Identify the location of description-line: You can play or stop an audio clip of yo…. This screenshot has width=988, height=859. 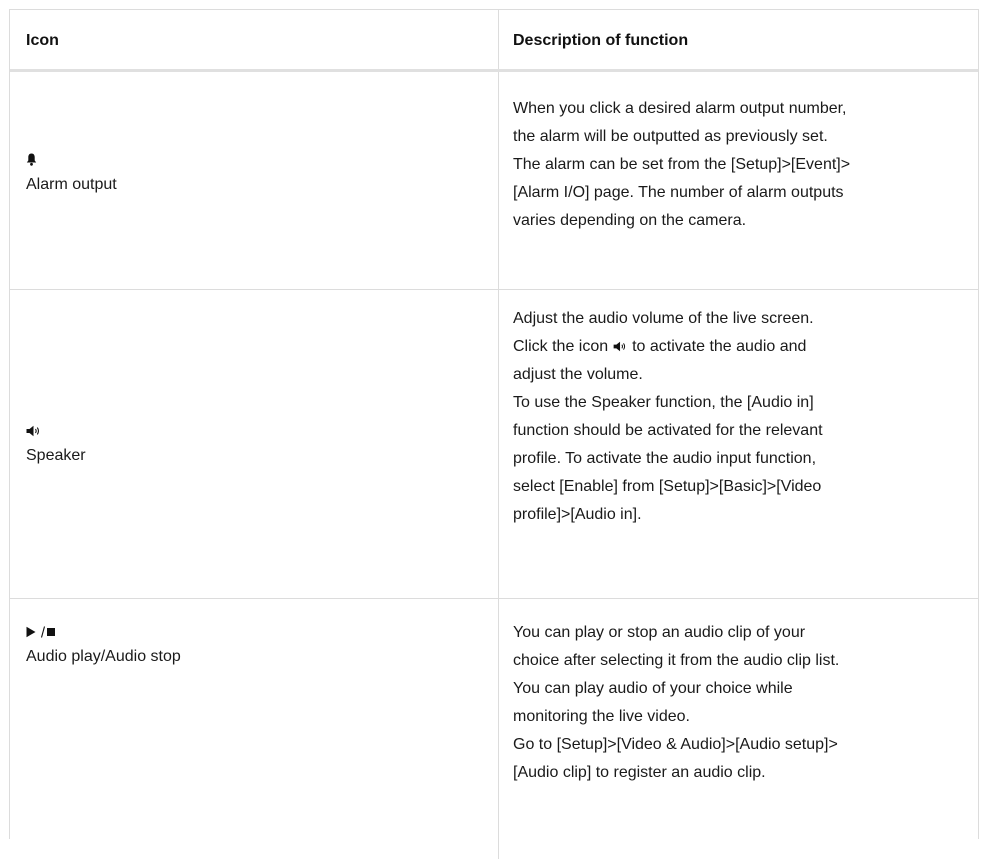
(659, 632).